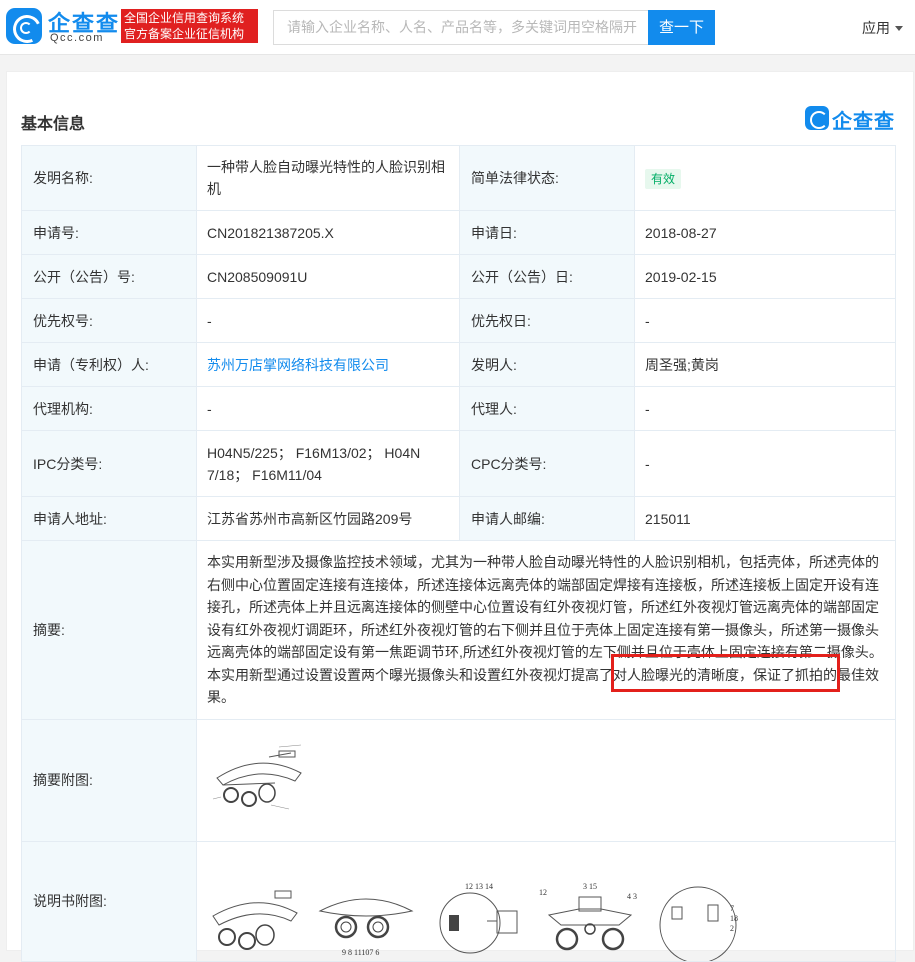  Describe the element at coordinates (298, 365) in the screenshot. I see `applicant-link: 苏州万店掌网络科技有限公司` at that location.